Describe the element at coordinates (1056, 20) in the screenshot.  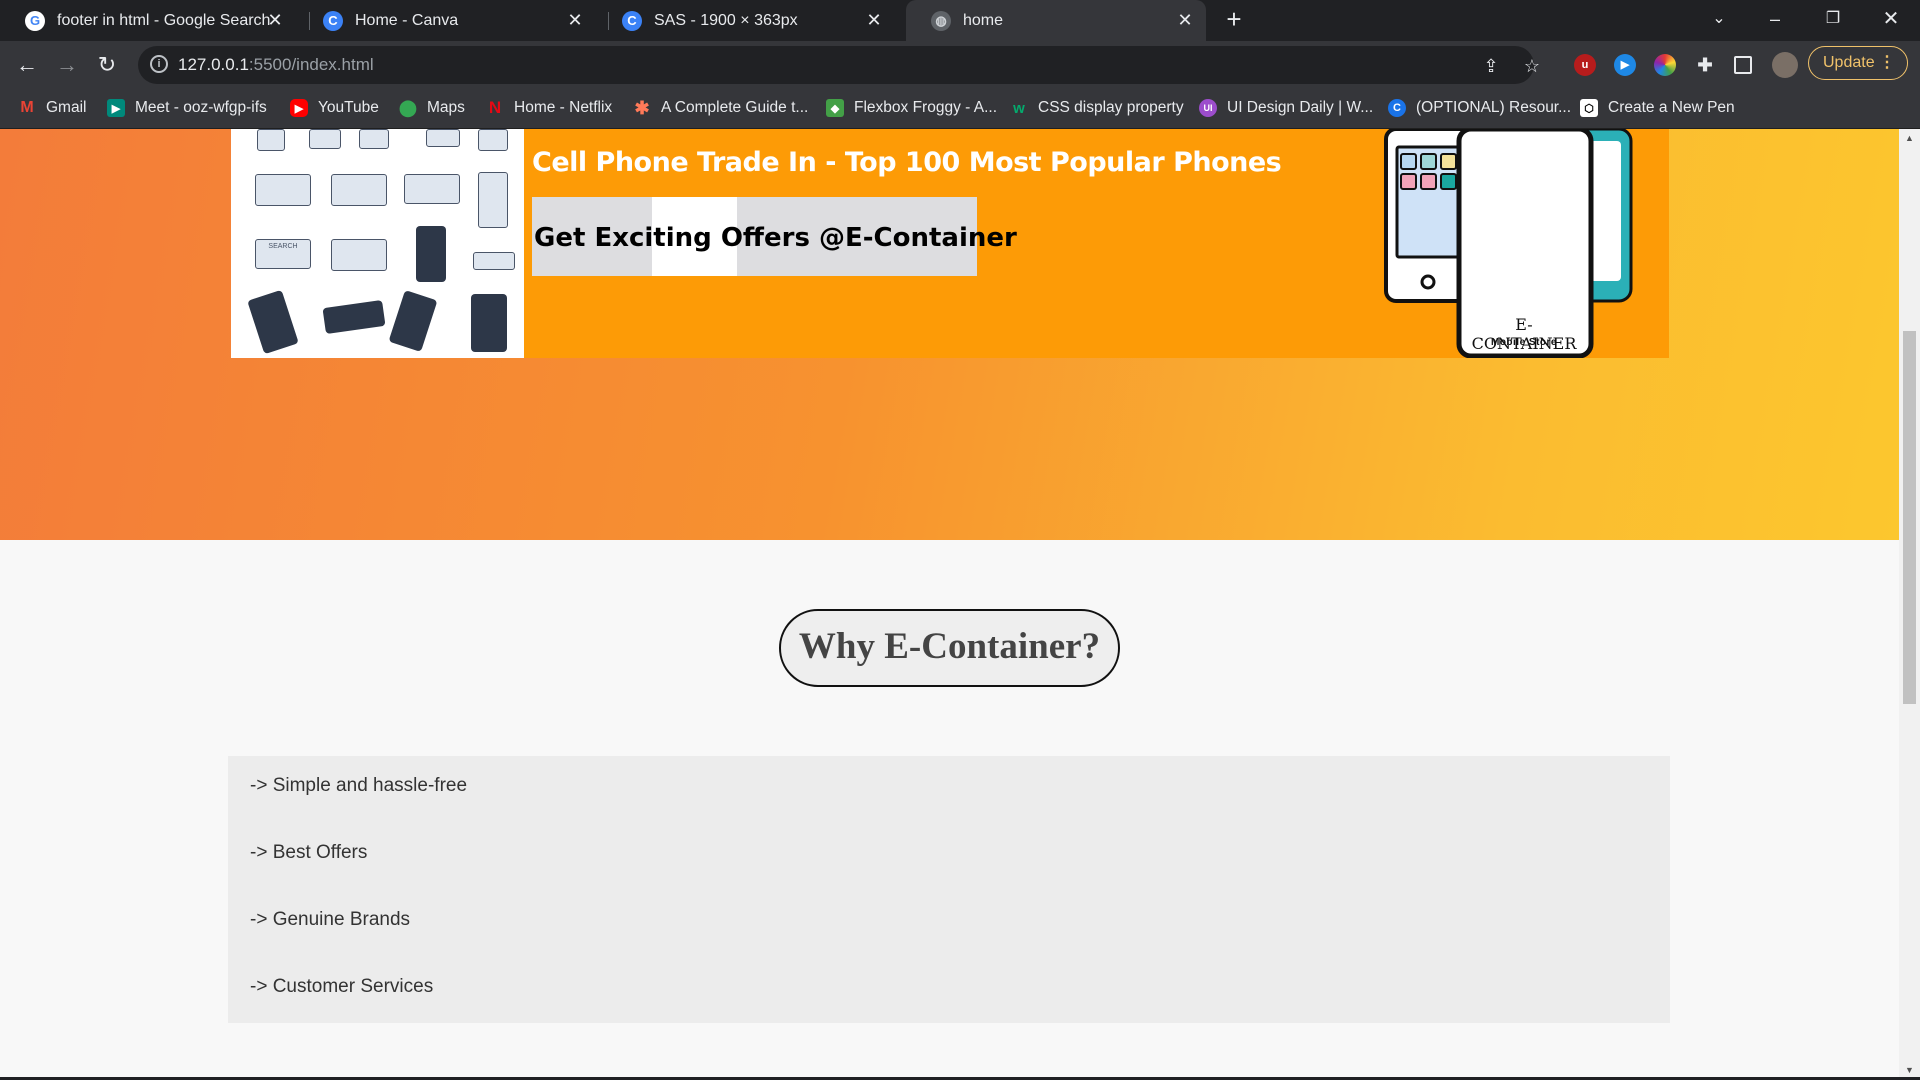
I see `tab-home-active: ◍ home ✕` at that location.